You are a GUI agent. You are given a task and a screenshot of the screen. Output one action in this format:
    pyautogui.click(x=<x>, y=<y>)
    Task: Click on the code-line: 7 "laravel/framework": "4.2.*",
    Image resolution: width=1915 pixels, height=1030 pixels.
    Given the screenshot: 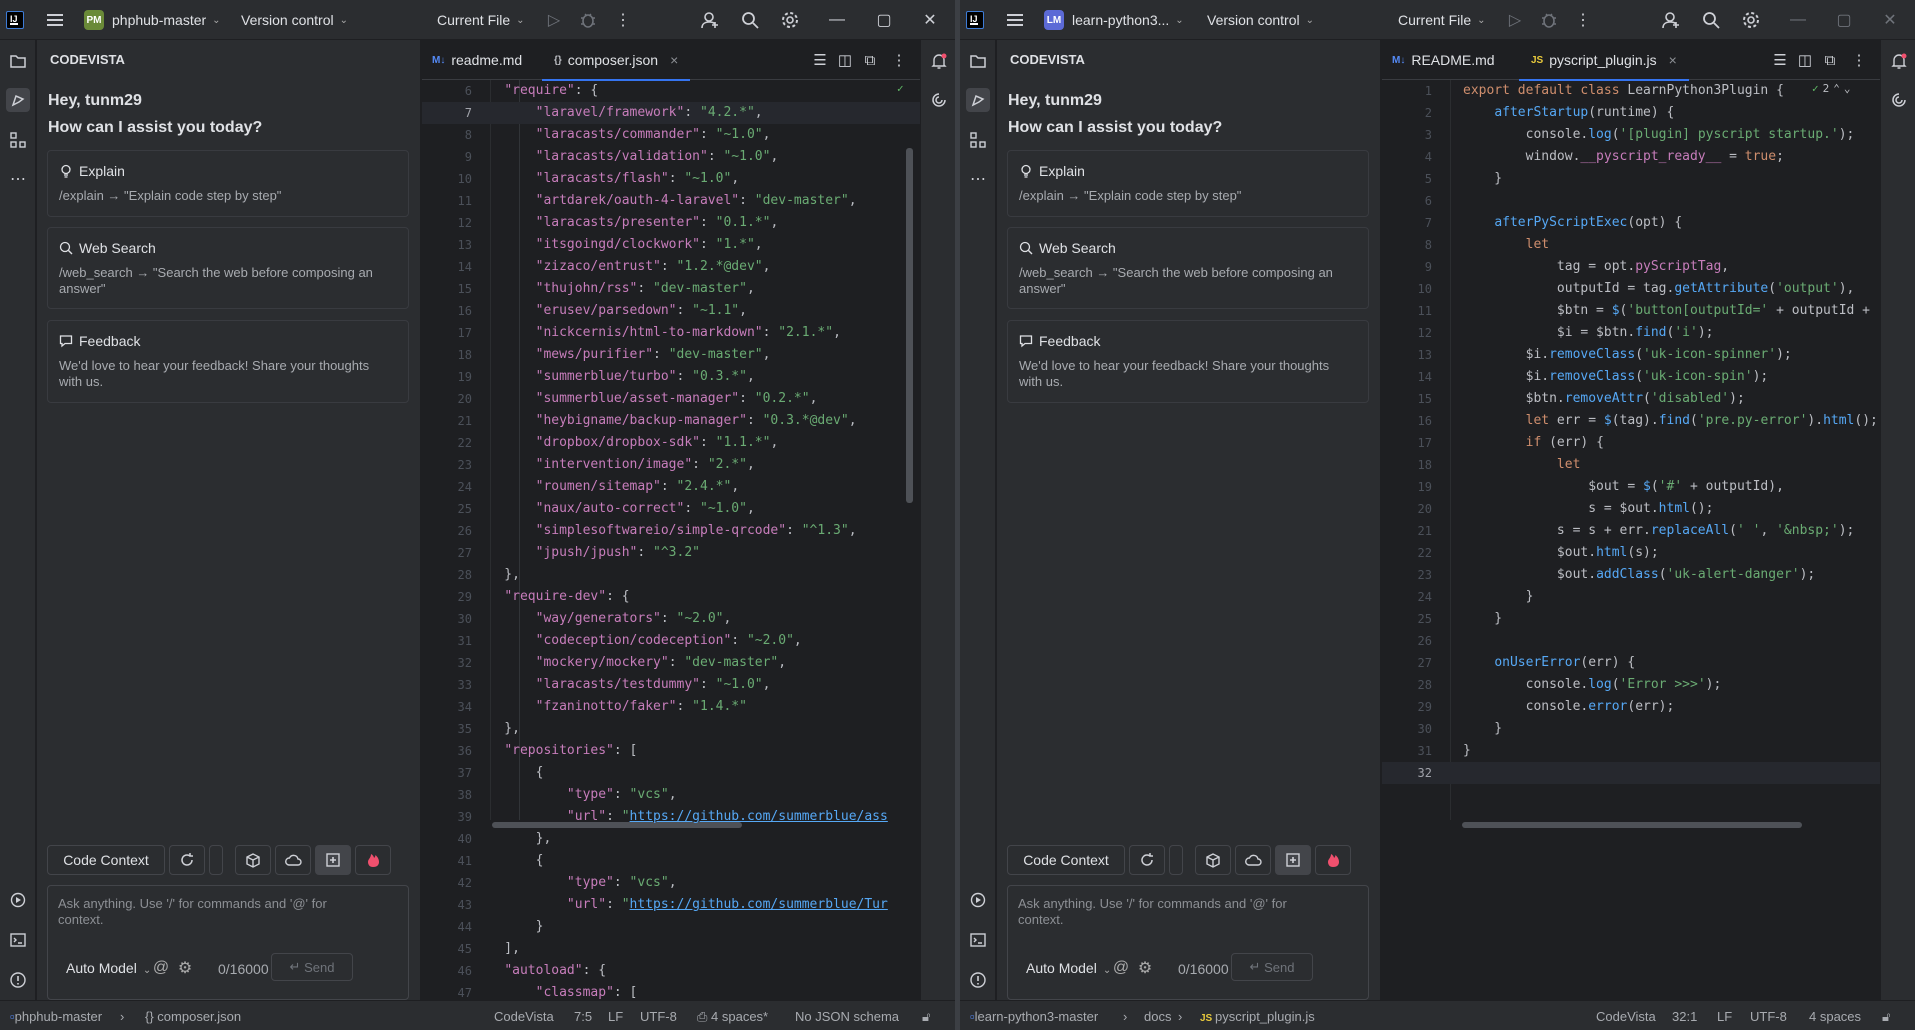 What is the action you would take?
    pyautogui.click(x=671, y=113)
    